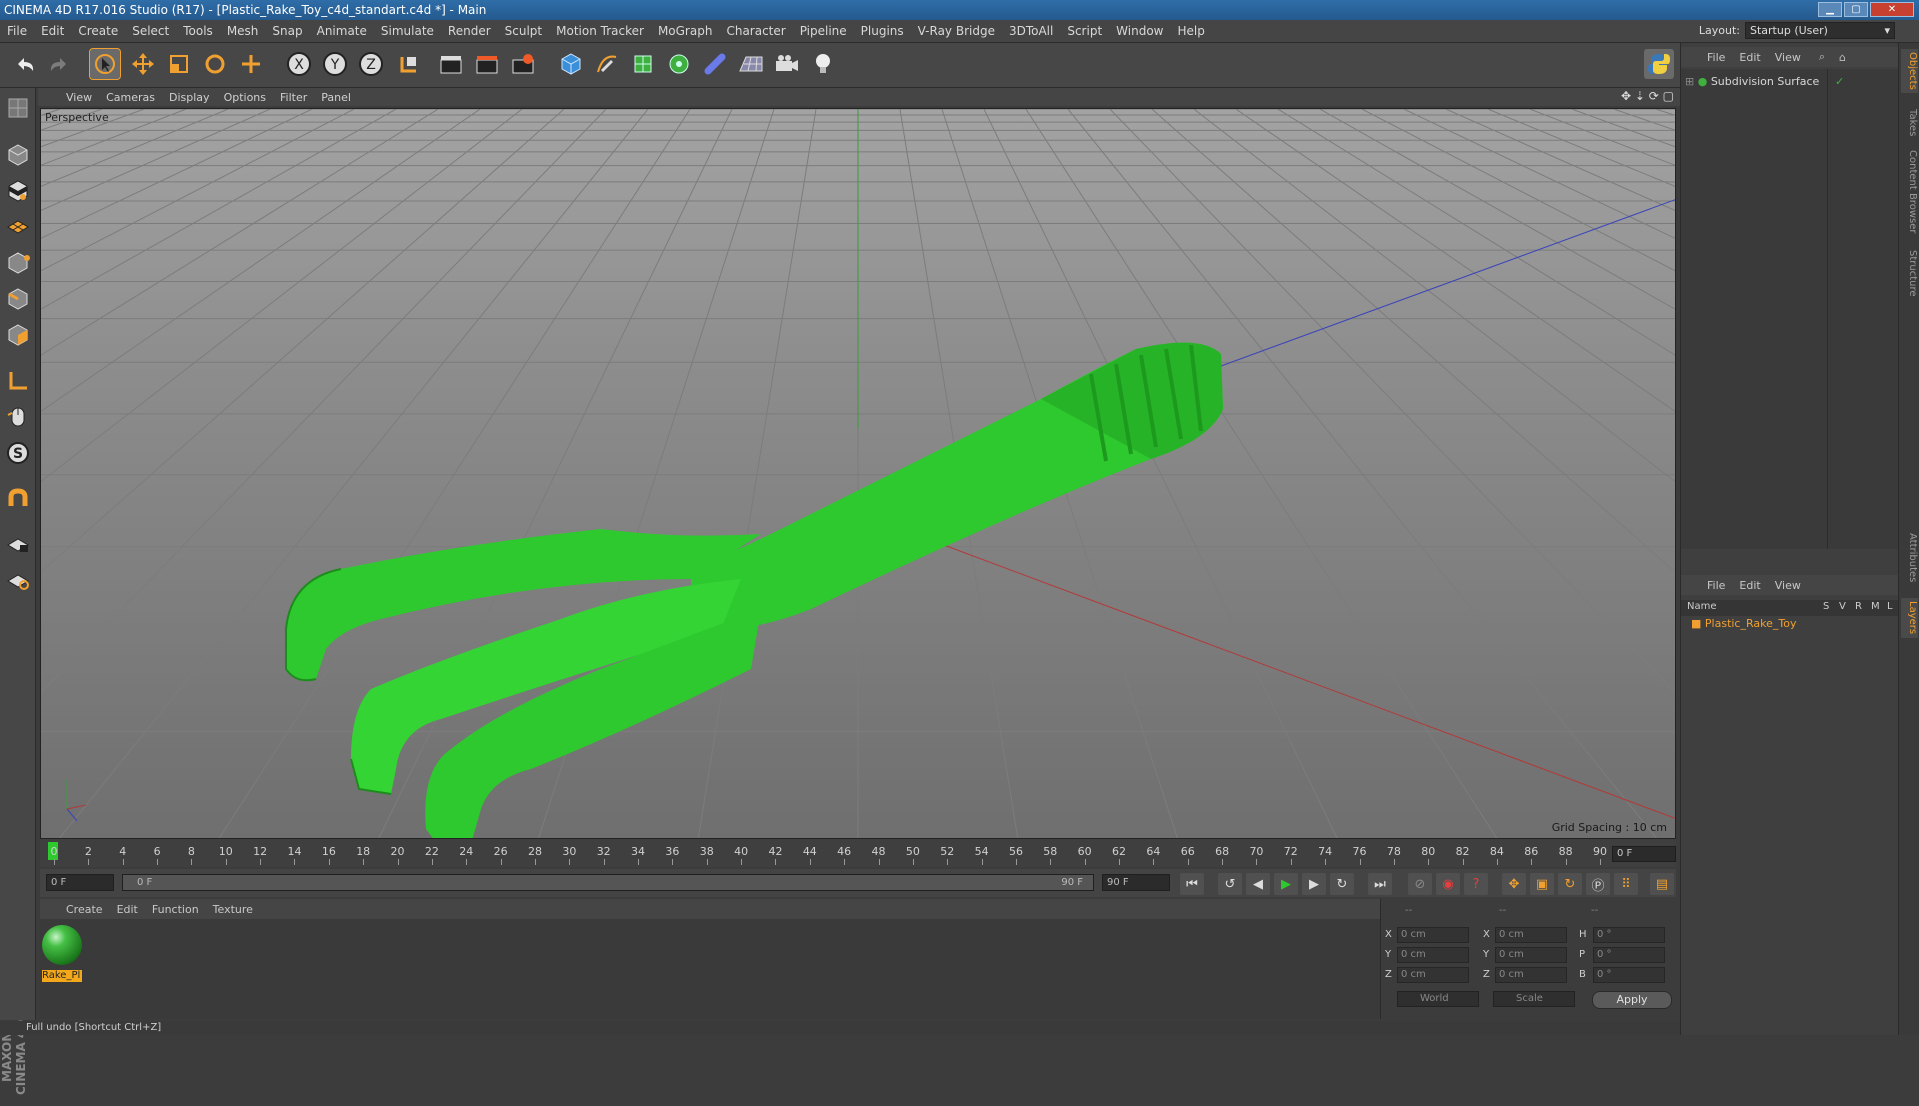 This screenshot has width=1919, height=1106. Describe the element at coordinates (1531, 955) in the screenshot. I see `size-y-field: 0 cm` at that location.